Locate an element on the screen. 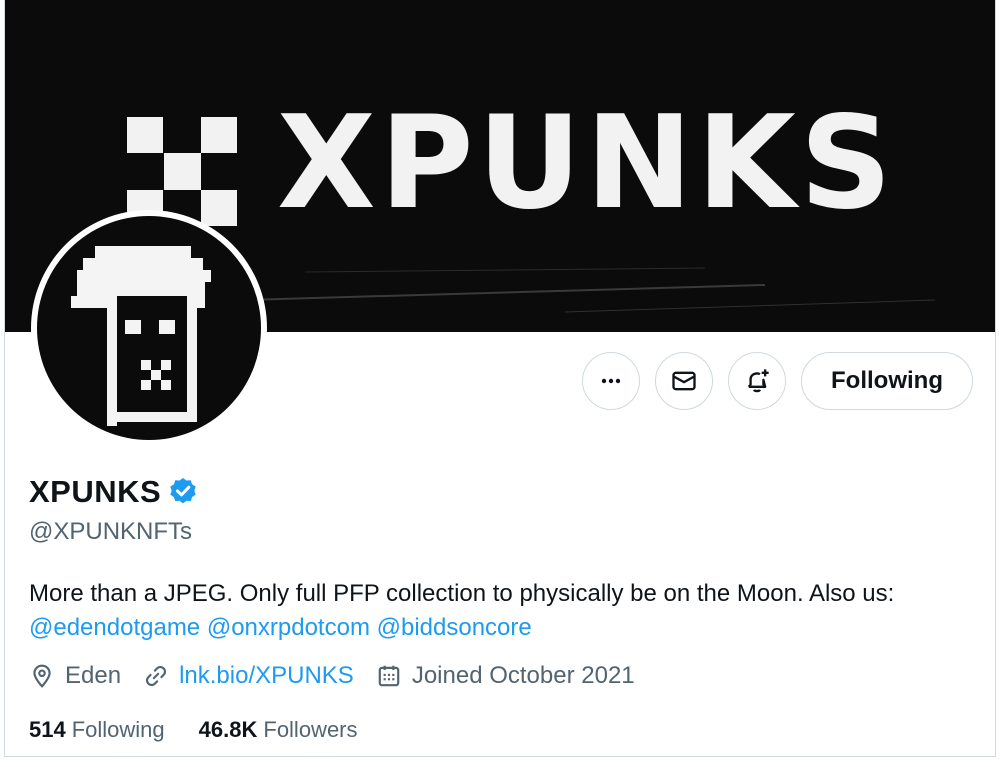 The image size is (1000, 767). following-label: Following is located at coordinates (118, 729).